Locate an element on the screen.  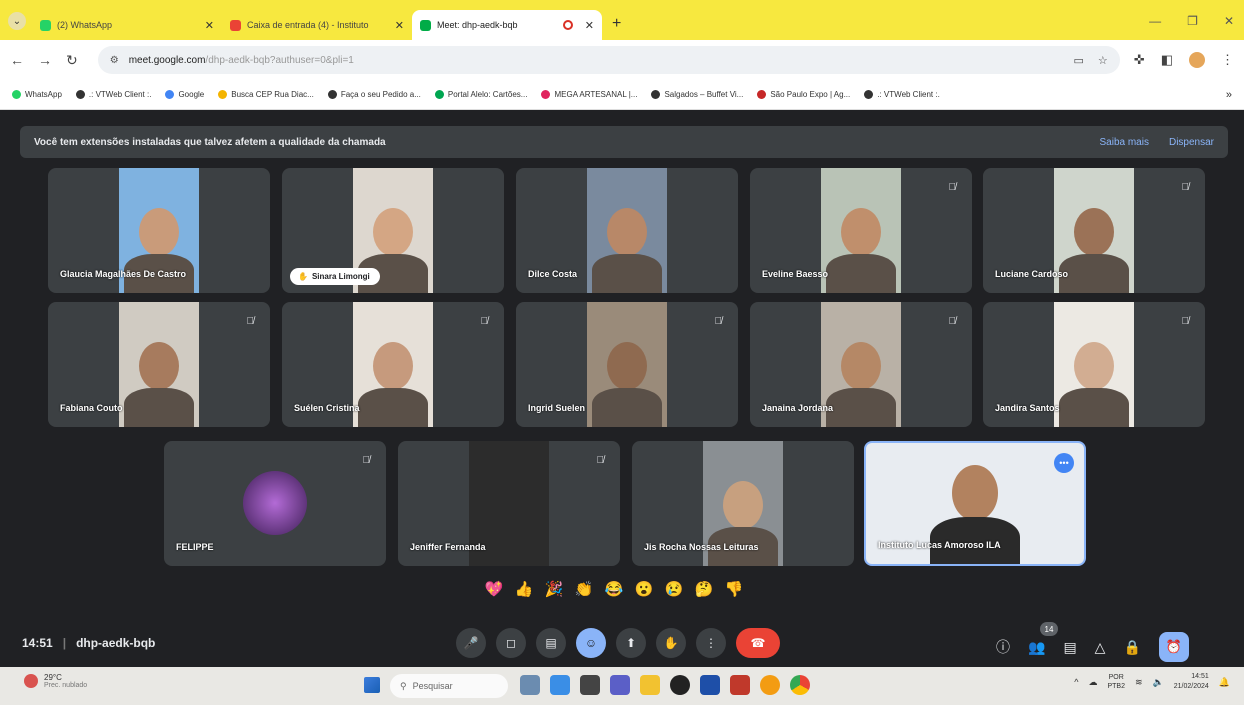
forward-icon: → is located at coordinates (45, 60).